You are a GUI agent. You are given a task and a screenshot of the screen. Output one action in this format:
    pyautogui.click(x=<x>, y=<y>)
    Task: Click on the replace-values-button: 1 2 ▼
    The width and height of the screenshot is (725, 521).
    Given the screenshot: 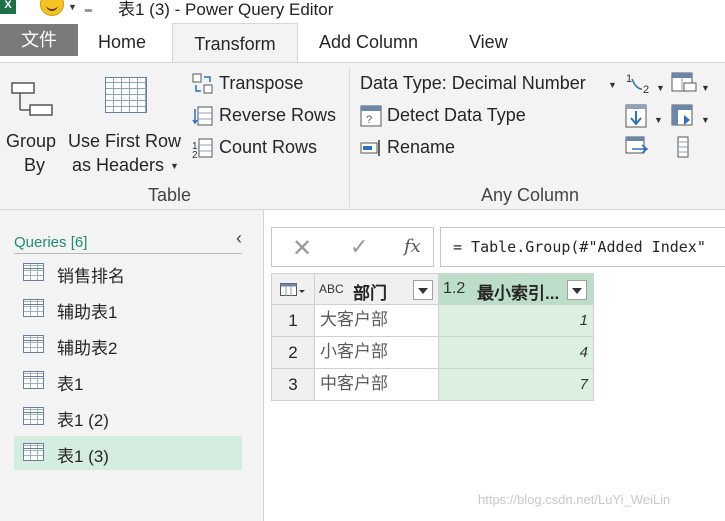 What is the action you would take?
    pyautogui.click(x=644, y=84)
    